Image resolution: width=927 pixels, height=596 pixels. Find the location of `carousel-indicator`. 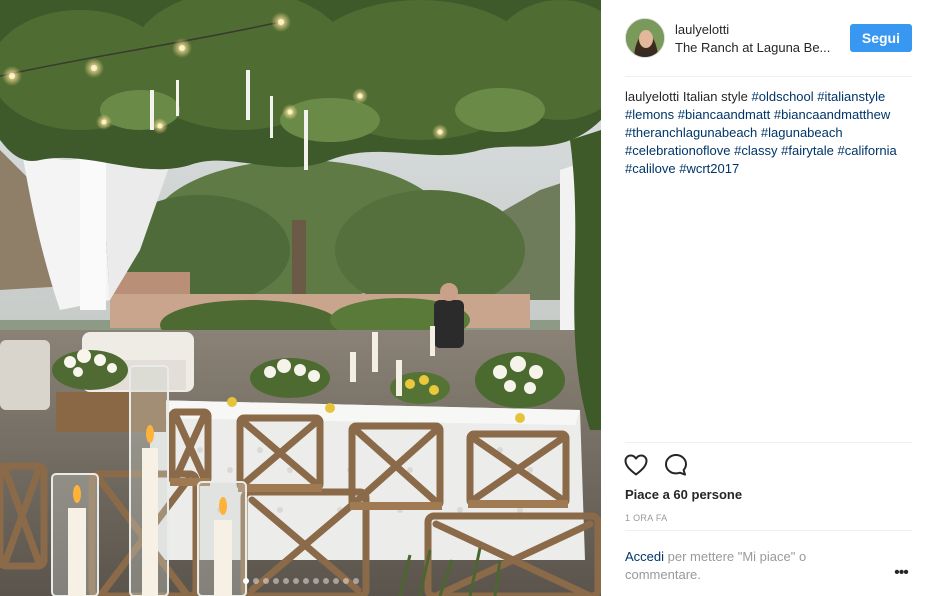

carousel-indicator is located at coordinates (300, 581).